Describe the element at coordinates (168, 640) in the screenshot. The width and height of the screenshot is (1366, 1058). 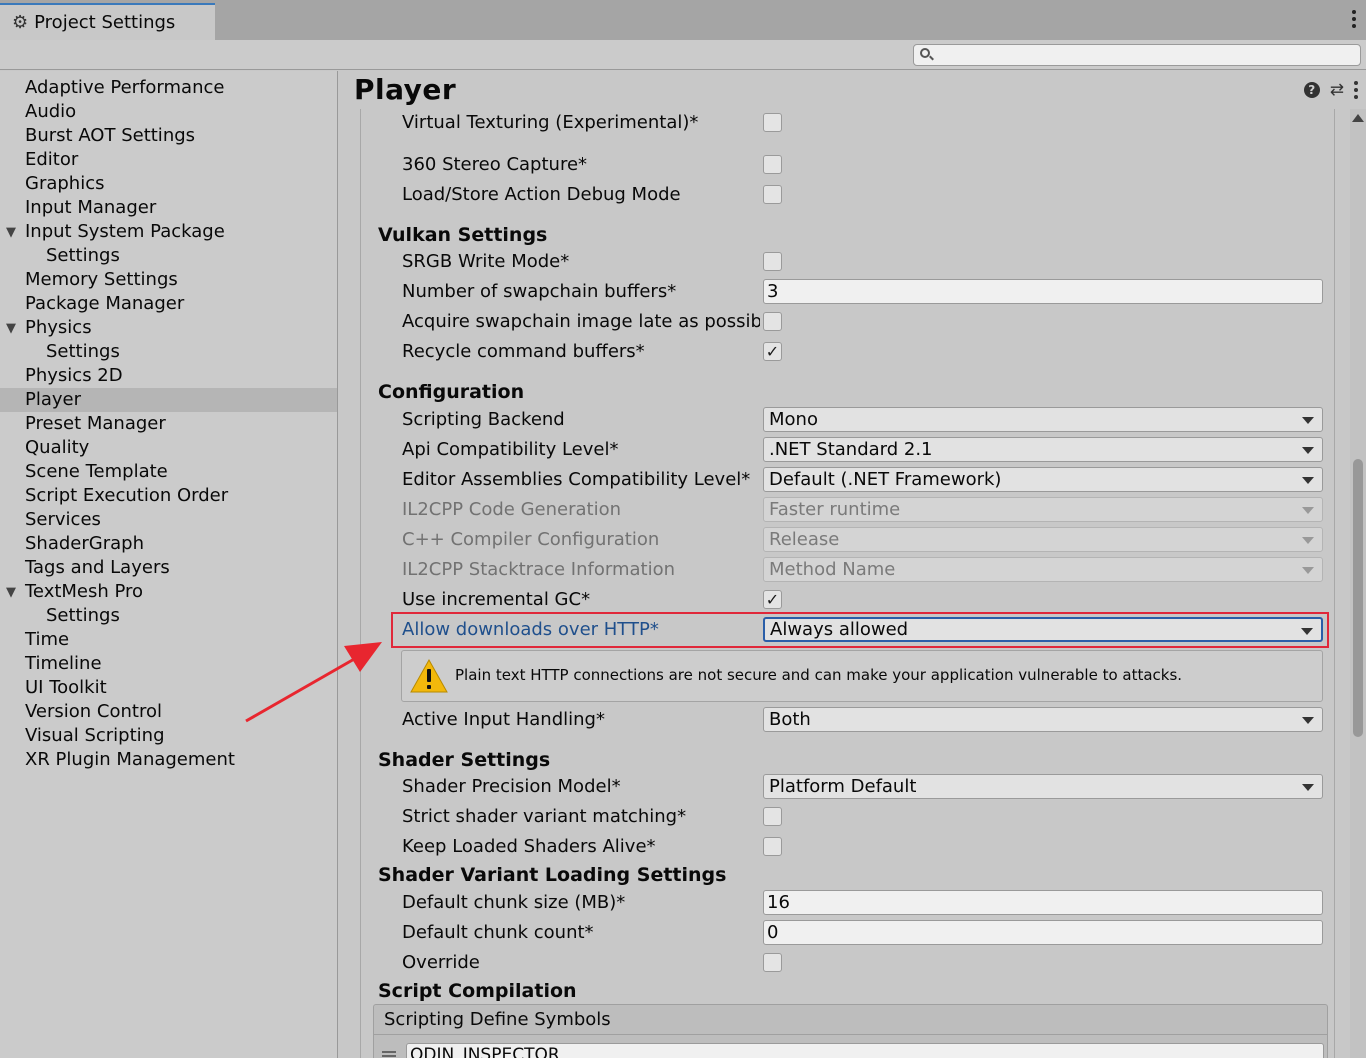
I see `sidebar-item-time: Time` at that location.